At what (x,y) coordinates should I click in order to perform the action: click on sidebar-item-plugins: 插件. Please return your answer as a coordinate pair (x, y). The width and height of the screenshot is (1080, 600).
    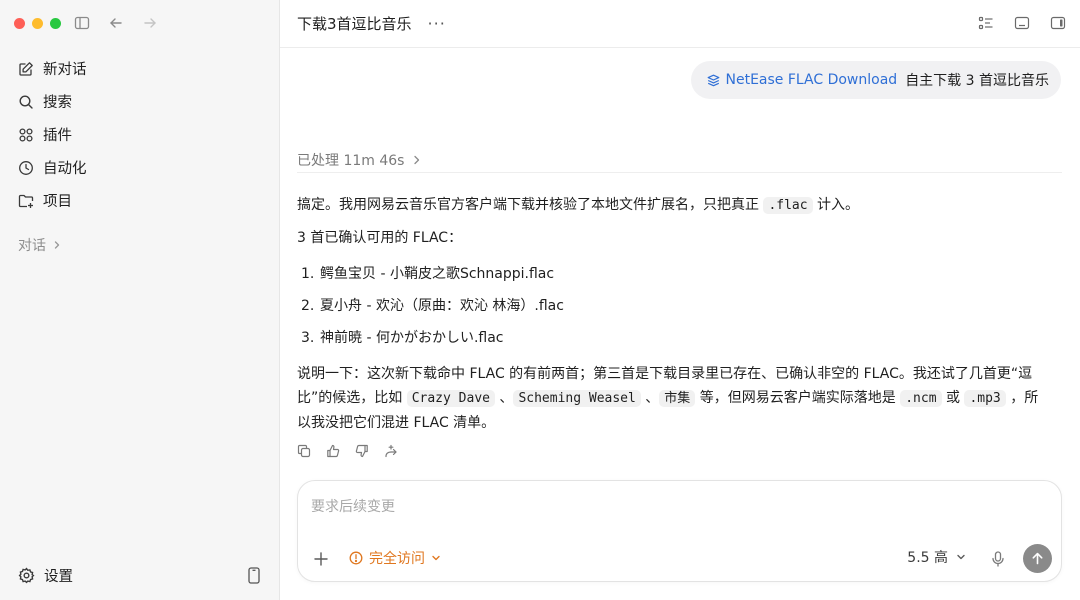
    Looking at the image, I should click on (139, 134).